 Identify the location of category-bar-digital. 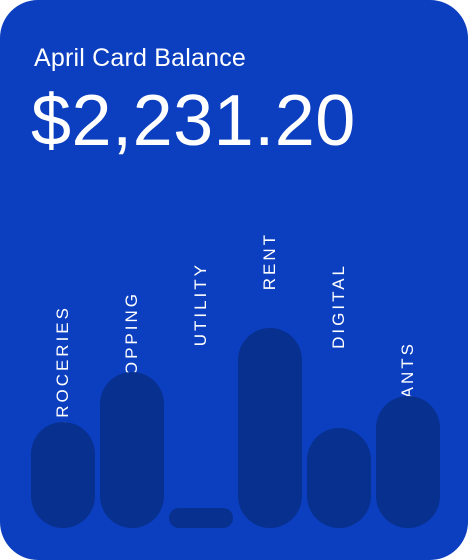
(339, 478).